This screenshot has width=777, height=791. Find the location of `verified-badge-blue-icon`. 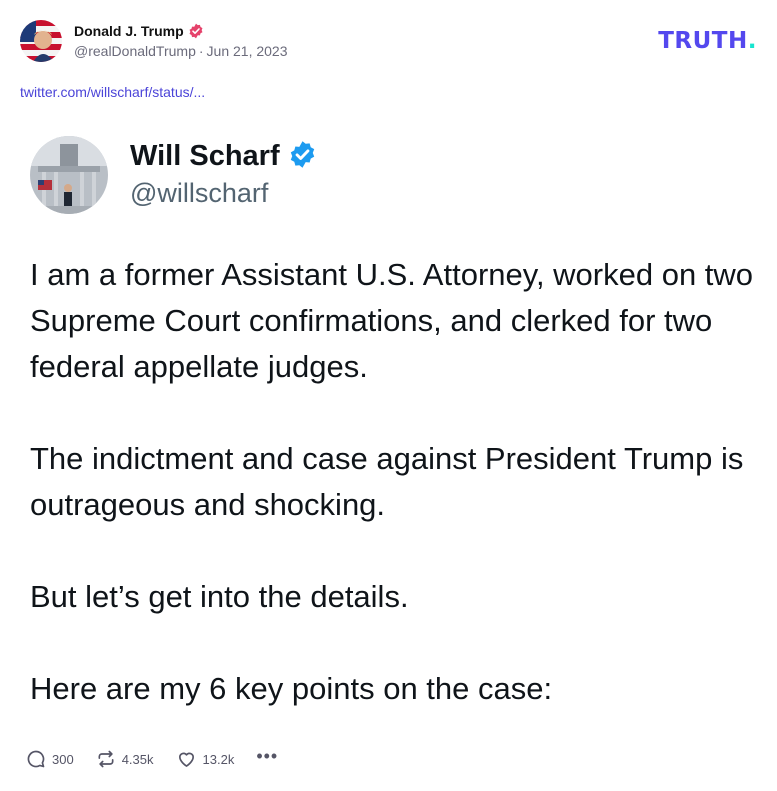

verified-badge-blue-icon is located at coordinates (298, 157).